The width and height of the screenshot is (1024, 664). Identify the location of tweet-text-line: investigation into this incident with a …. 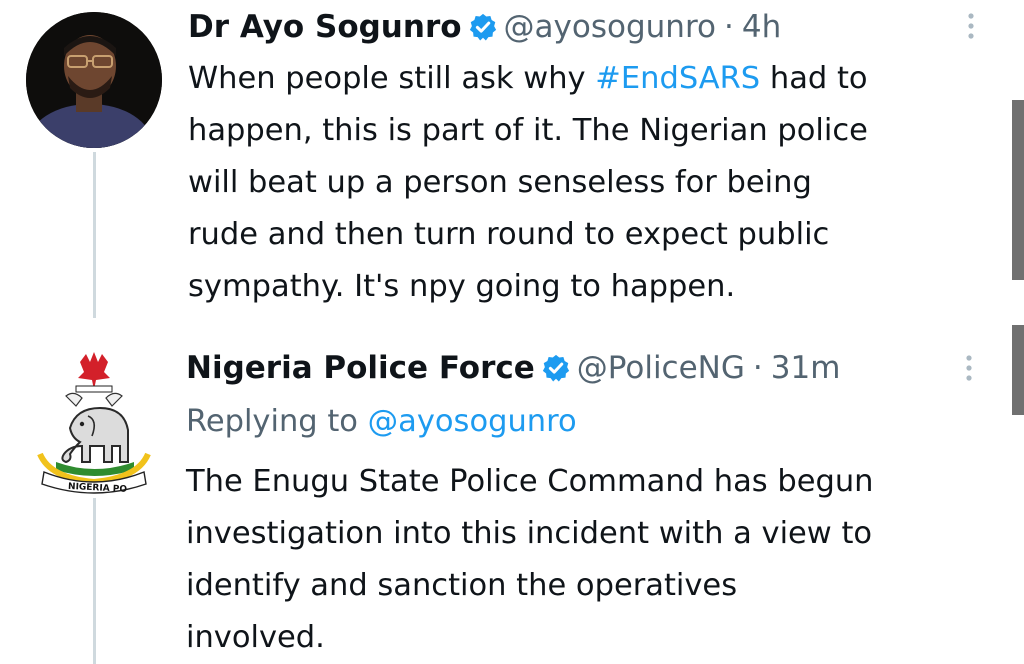
(529, 533).